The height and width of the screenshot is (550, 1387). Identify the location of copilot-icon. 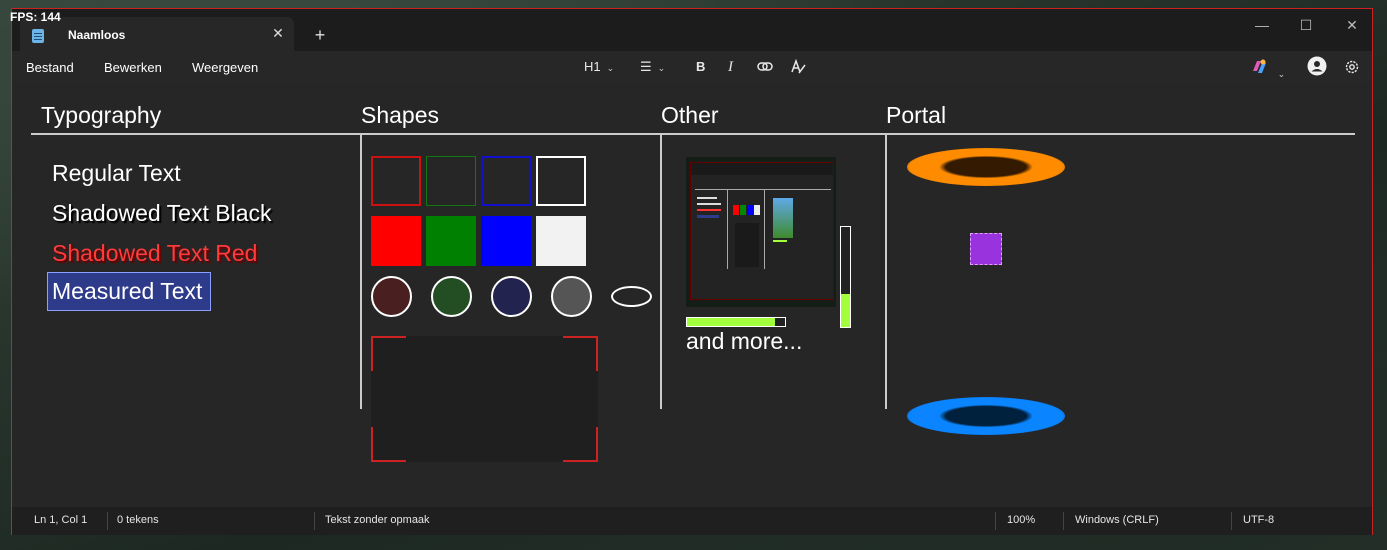
(1259, 66).